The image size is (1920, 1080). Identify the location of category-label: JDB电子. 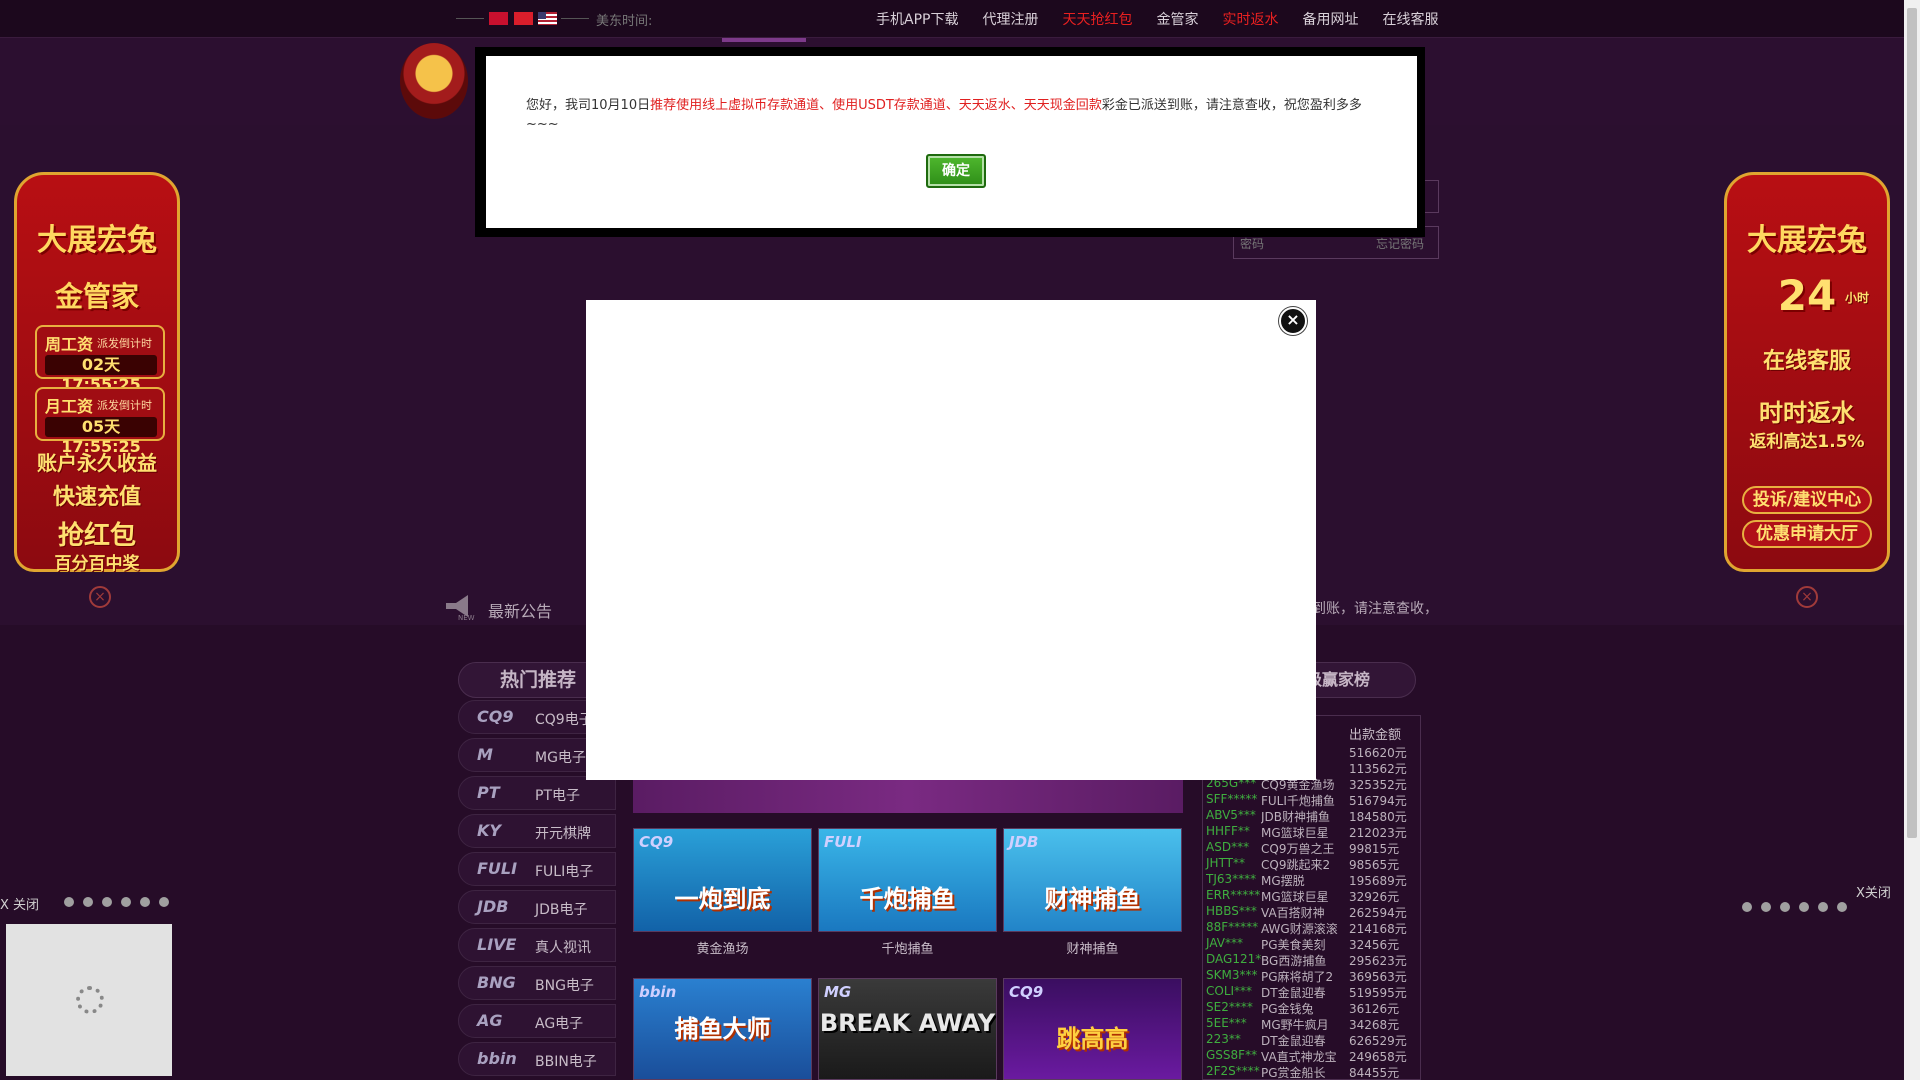
(561, 910).